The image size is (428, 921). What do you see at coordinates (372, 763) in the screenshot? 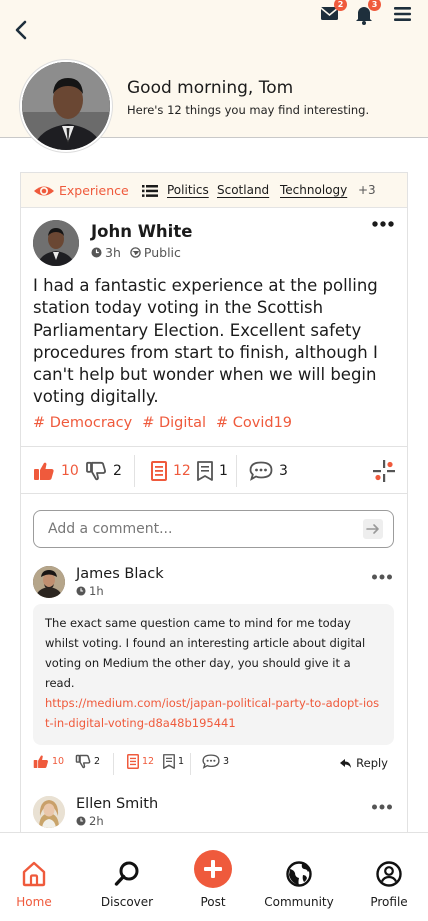
I see `reply-label: Reply` at bounding box center [372, 763].